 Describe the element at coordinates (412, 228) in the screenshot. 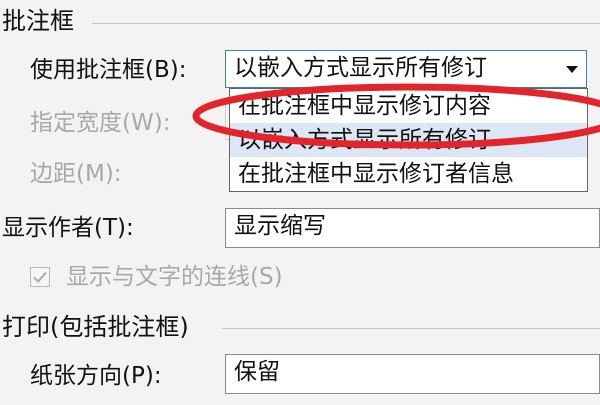

I see `author-select: 显示缩写` at that location.